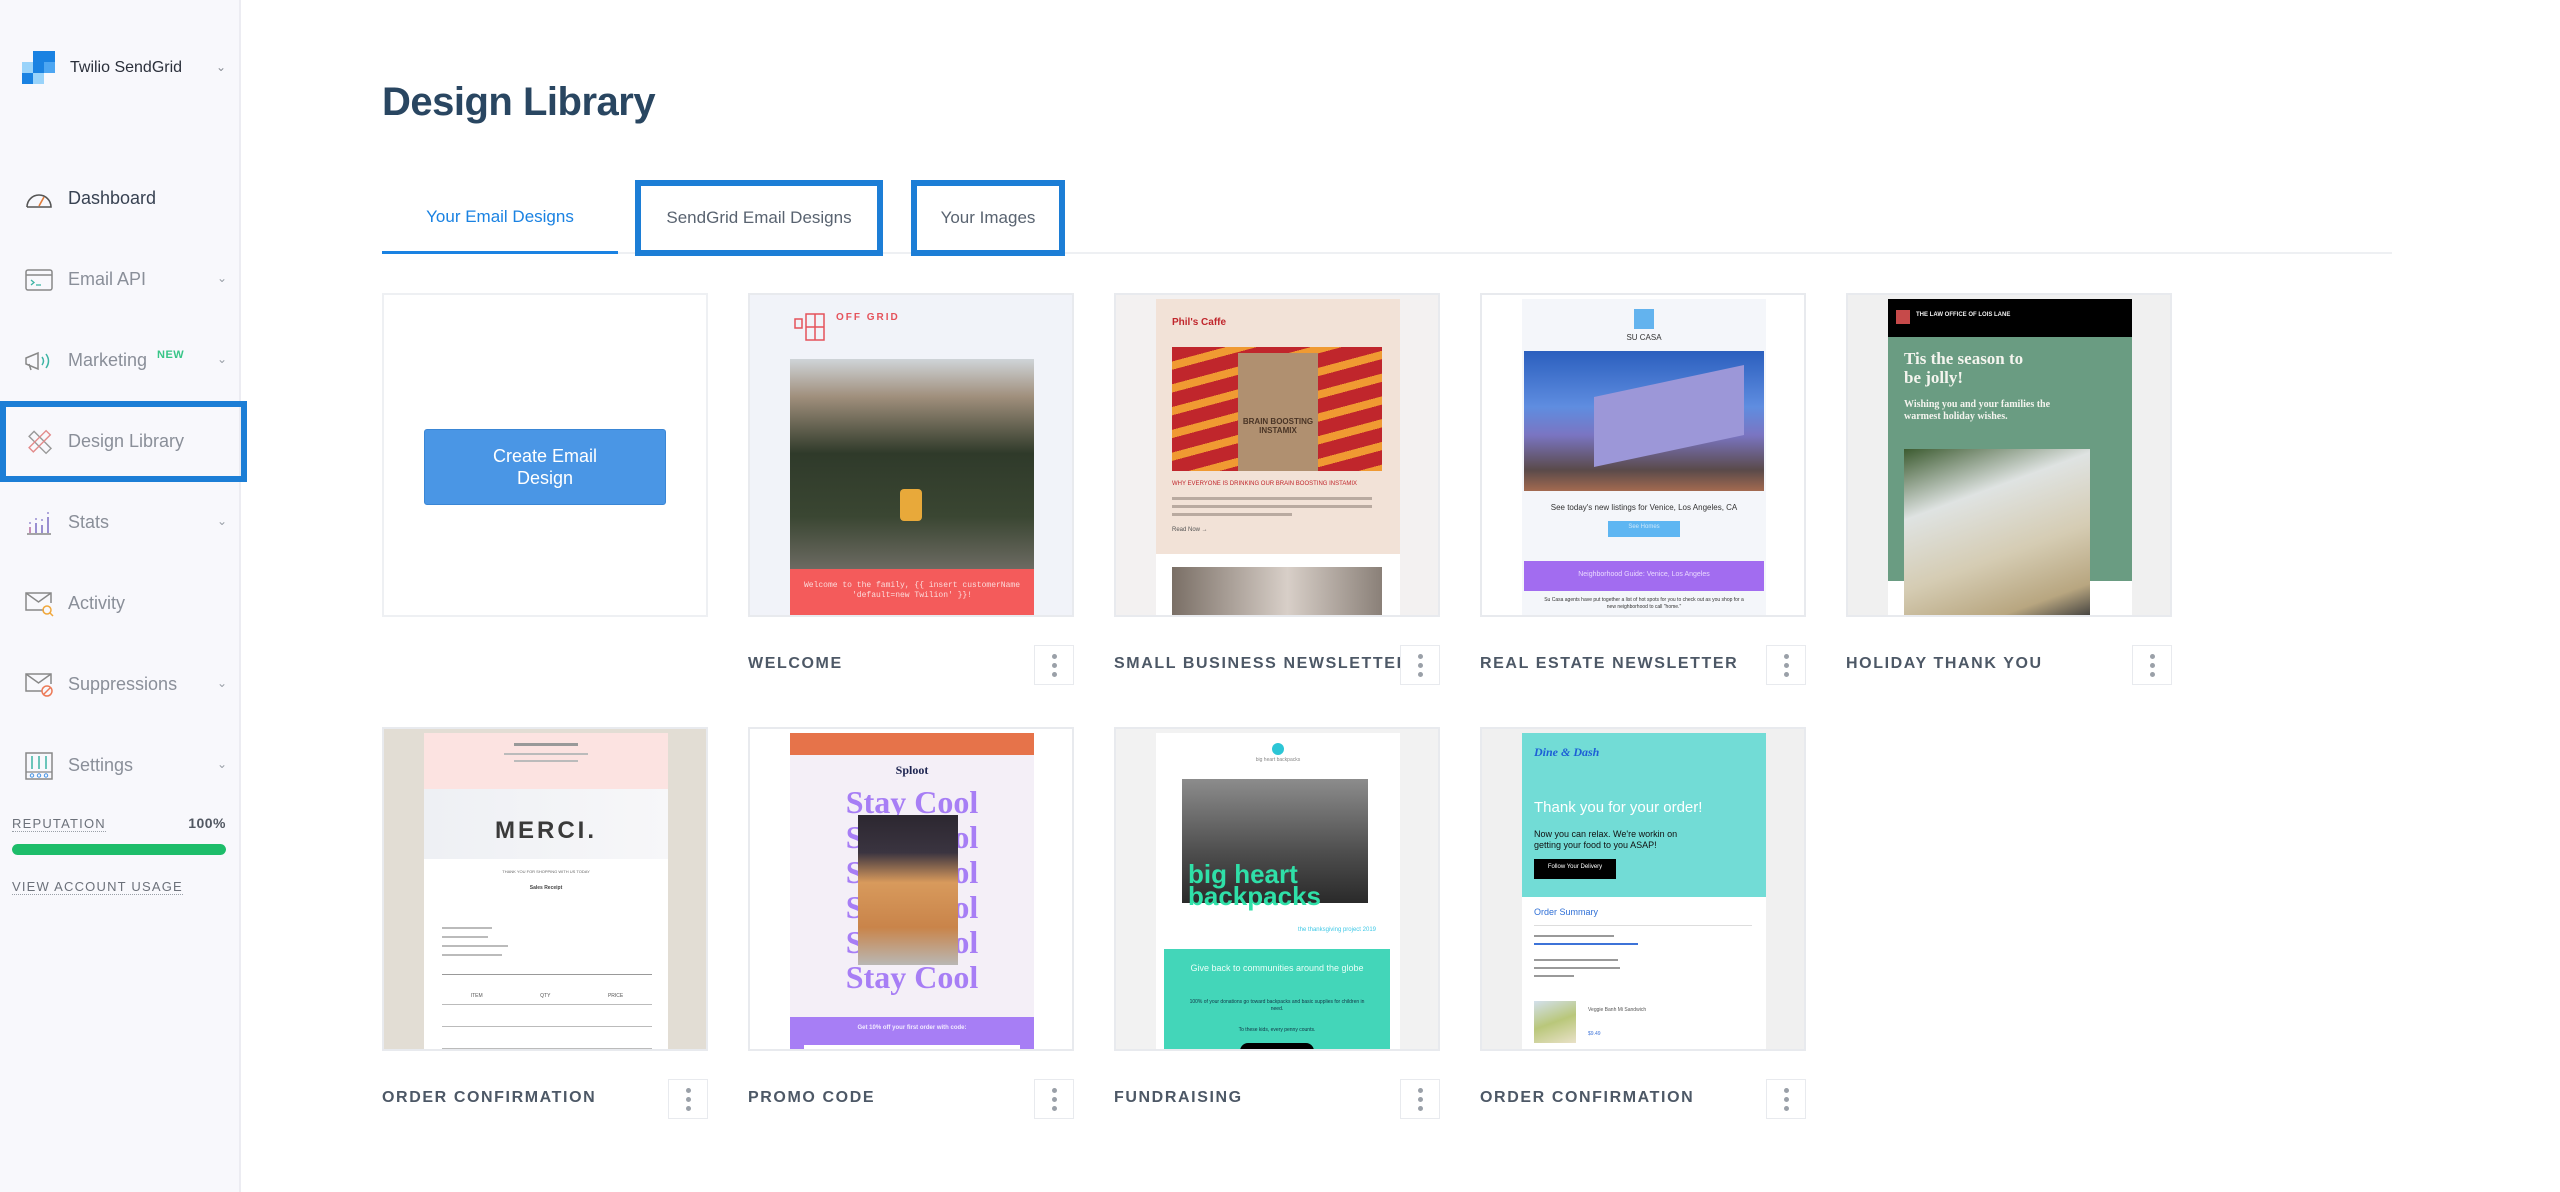 This screenshot has height=1192, width=2560. What do you see at coordinates (39, 442) in the screenshot?
I see `pencil-ruler-icon` at bounding box center [39, 442].